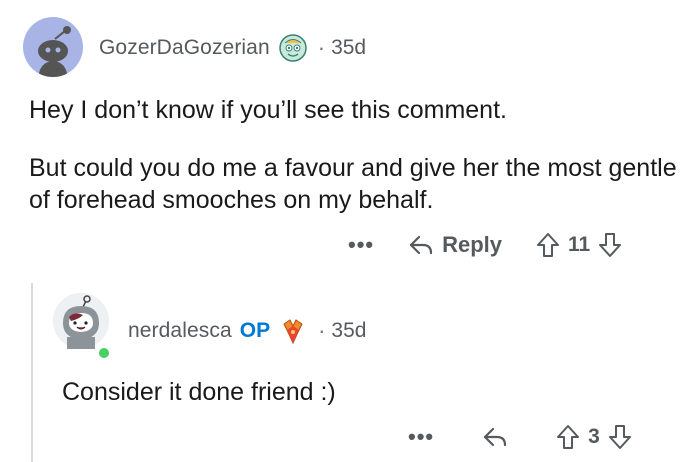 The width and height of the screenshot is (700, 462). I want to click on reply-button: Reply, so click(455, 245).